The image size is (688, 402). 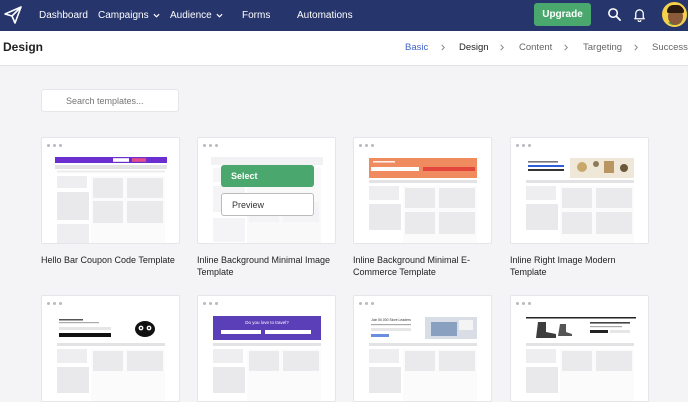 I want to click on step-success: Success, so click(x=670, y=47).